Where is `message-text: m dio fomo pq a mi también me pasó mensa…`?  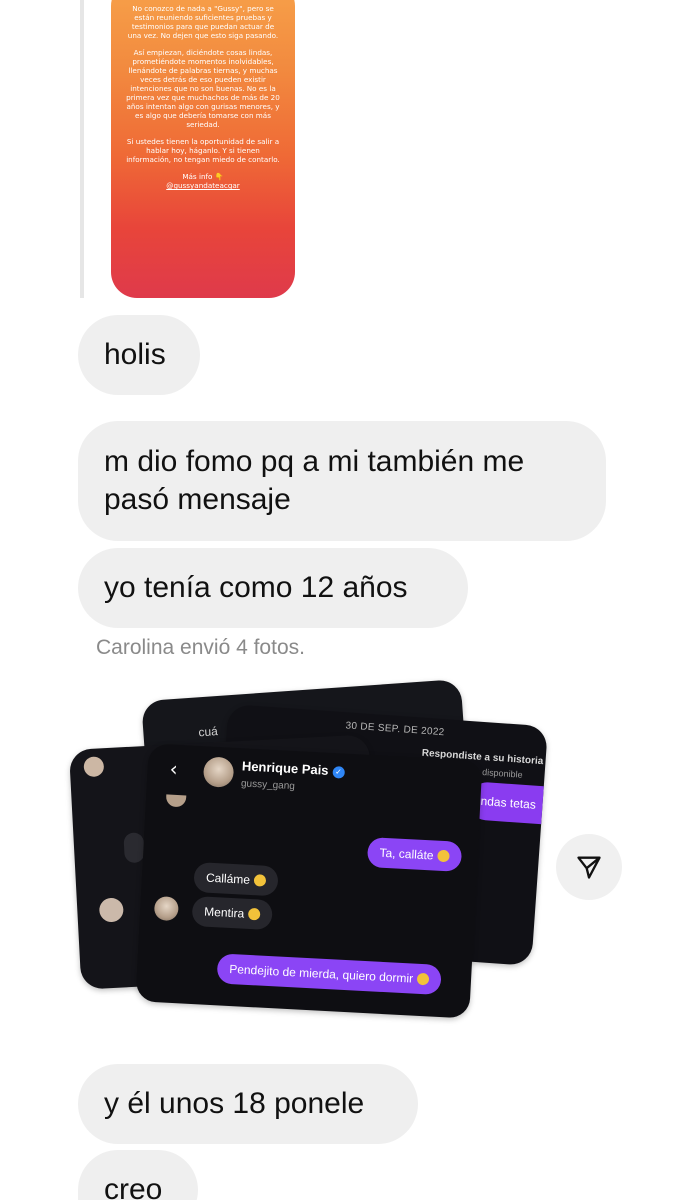 message-text: m dio fomo pq a mi también me pasó mensa… is located at coordinates (314, 480).